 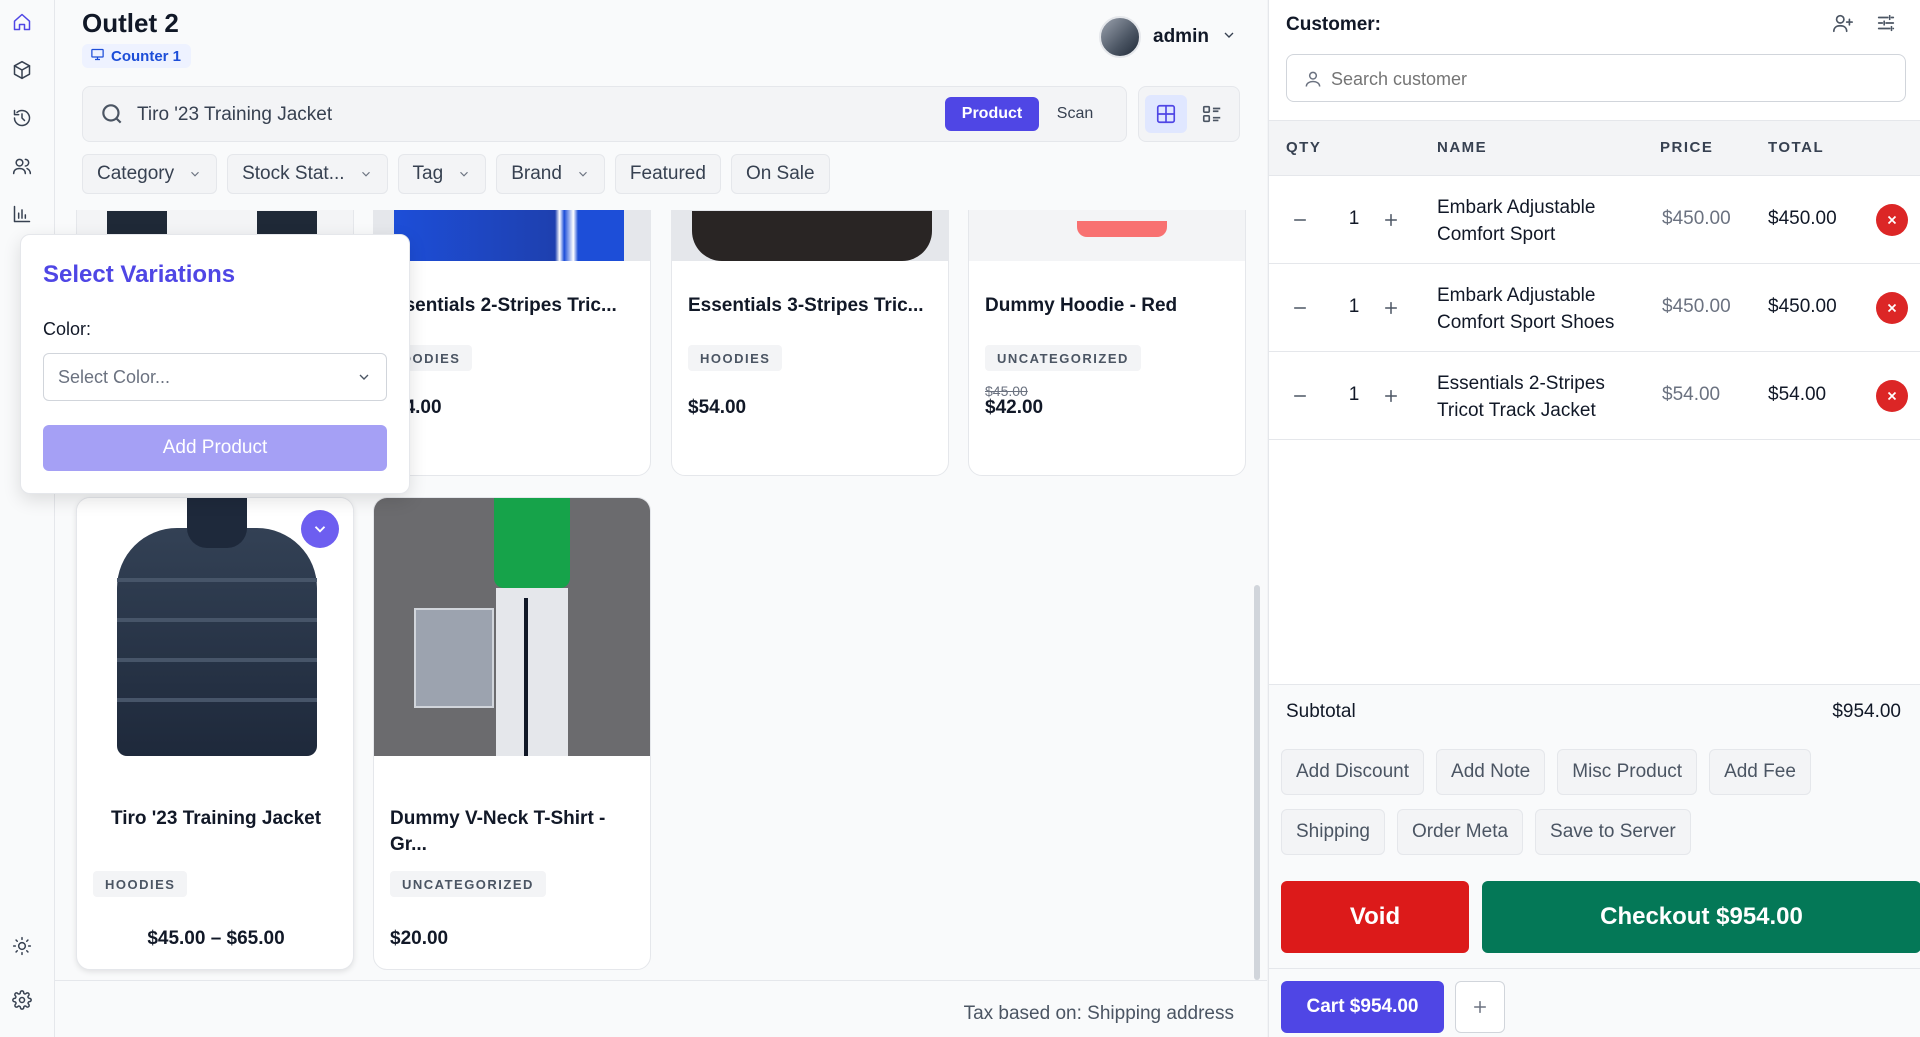 What do you see at coordinates (1375, 917) in the screenshot?
I see `void-button: Void` at bounding box center [1375, 917].